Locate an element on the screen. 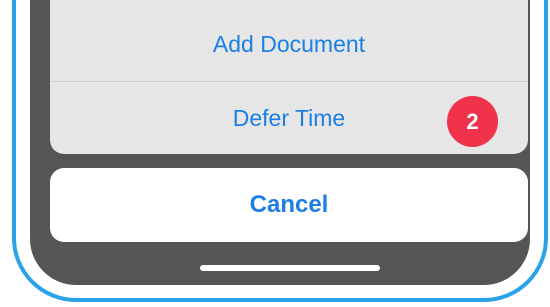  step-number-badge: 2 is located at coordinates (472, 121).